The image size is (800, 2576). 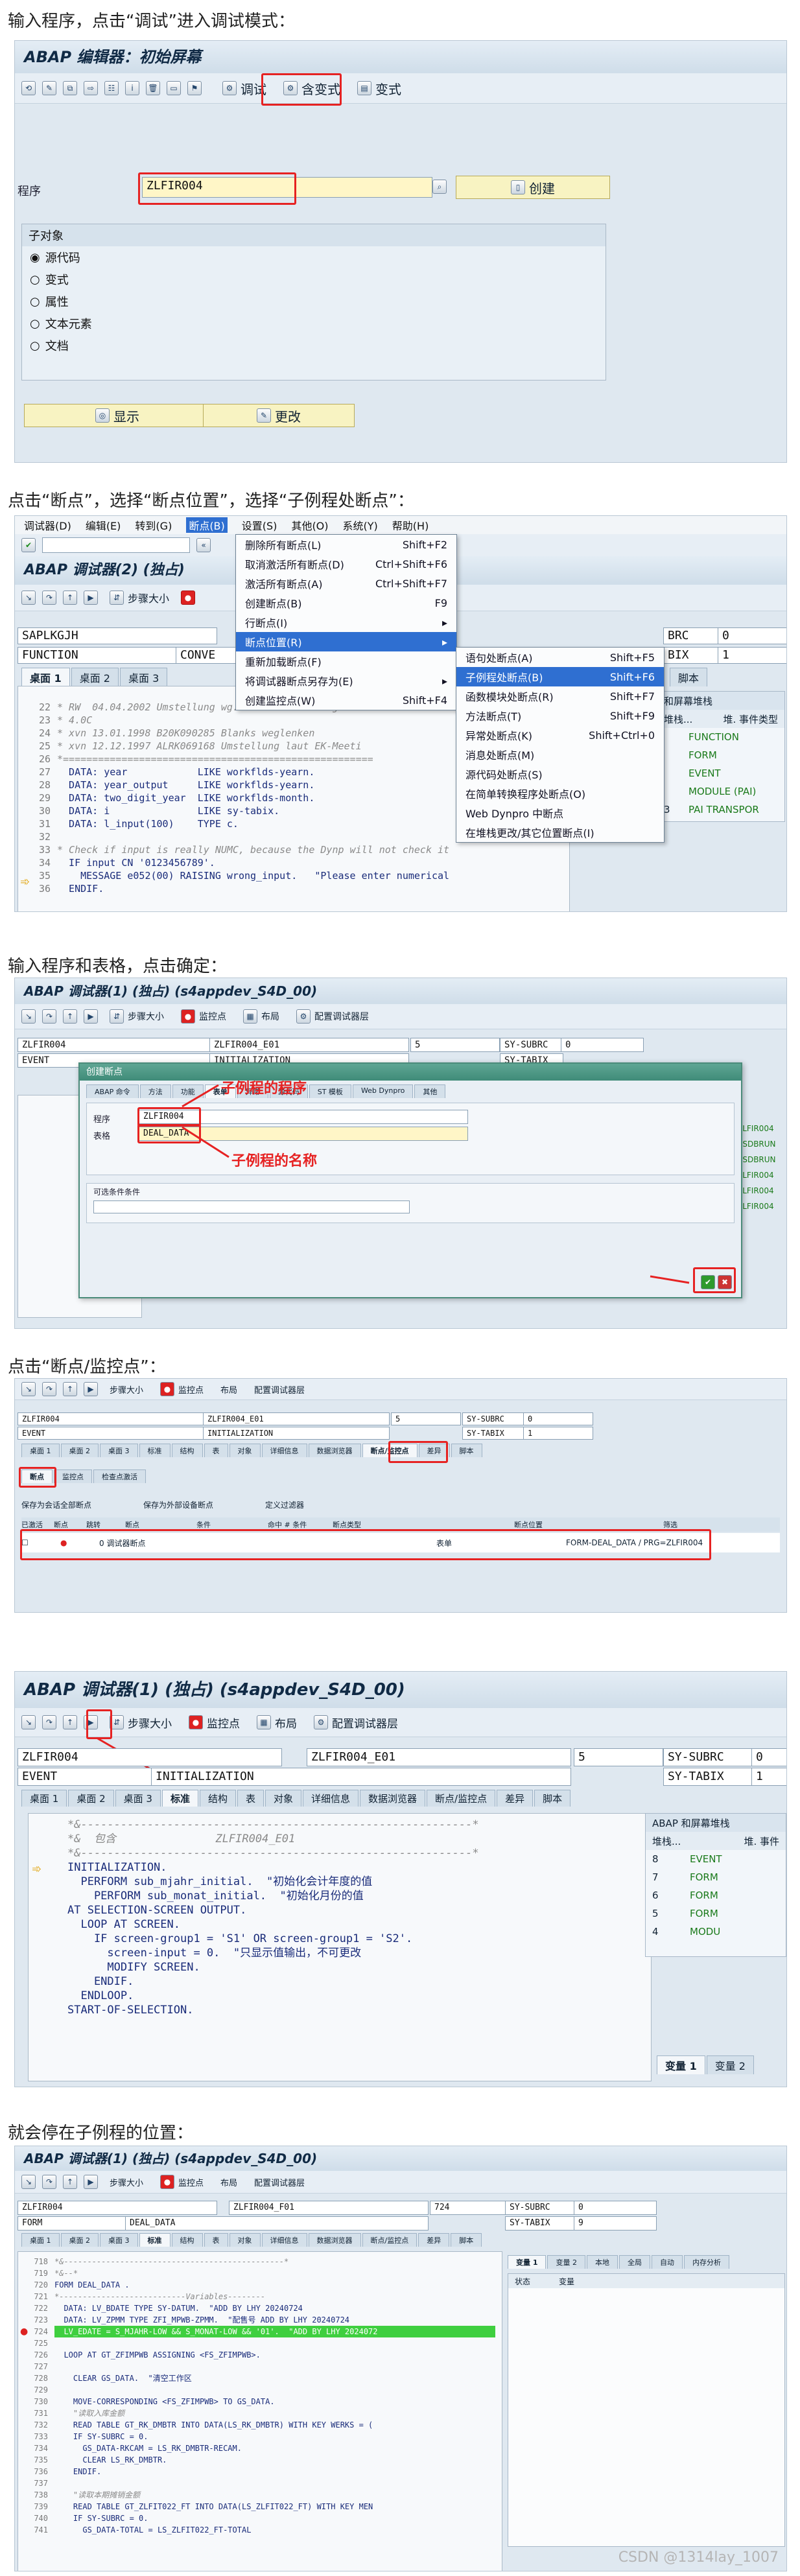 What do you see at coordinates (440, 187) in the screenshot?
I see `search-help-icon: ⌕` at bounding box center [440, 187].